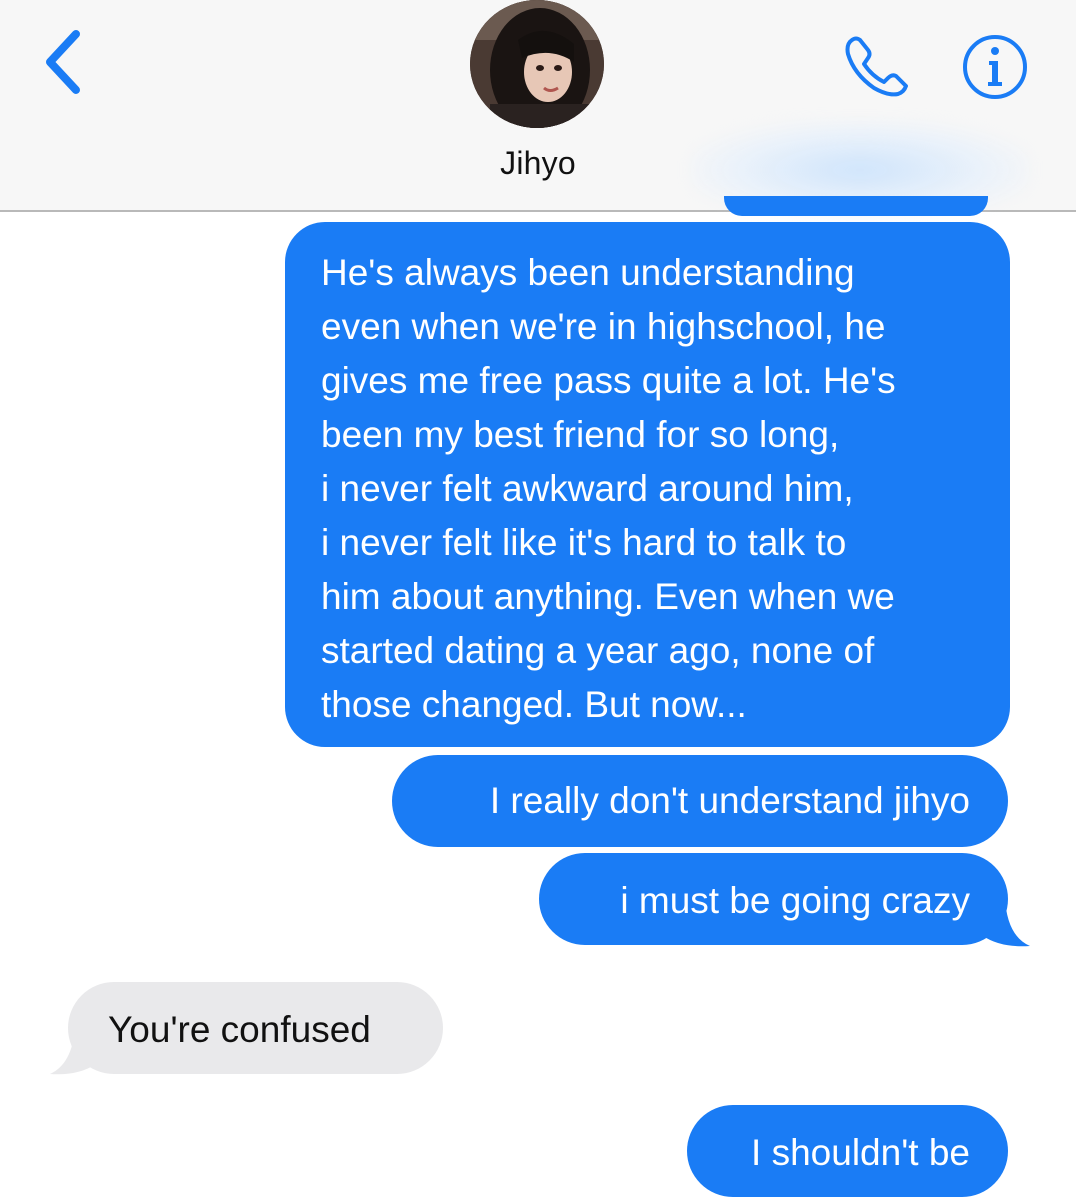  Describe the element at coordinates (587, 488) in the screenshot. I see `message-line: i never felt awkward around him,` at that location.